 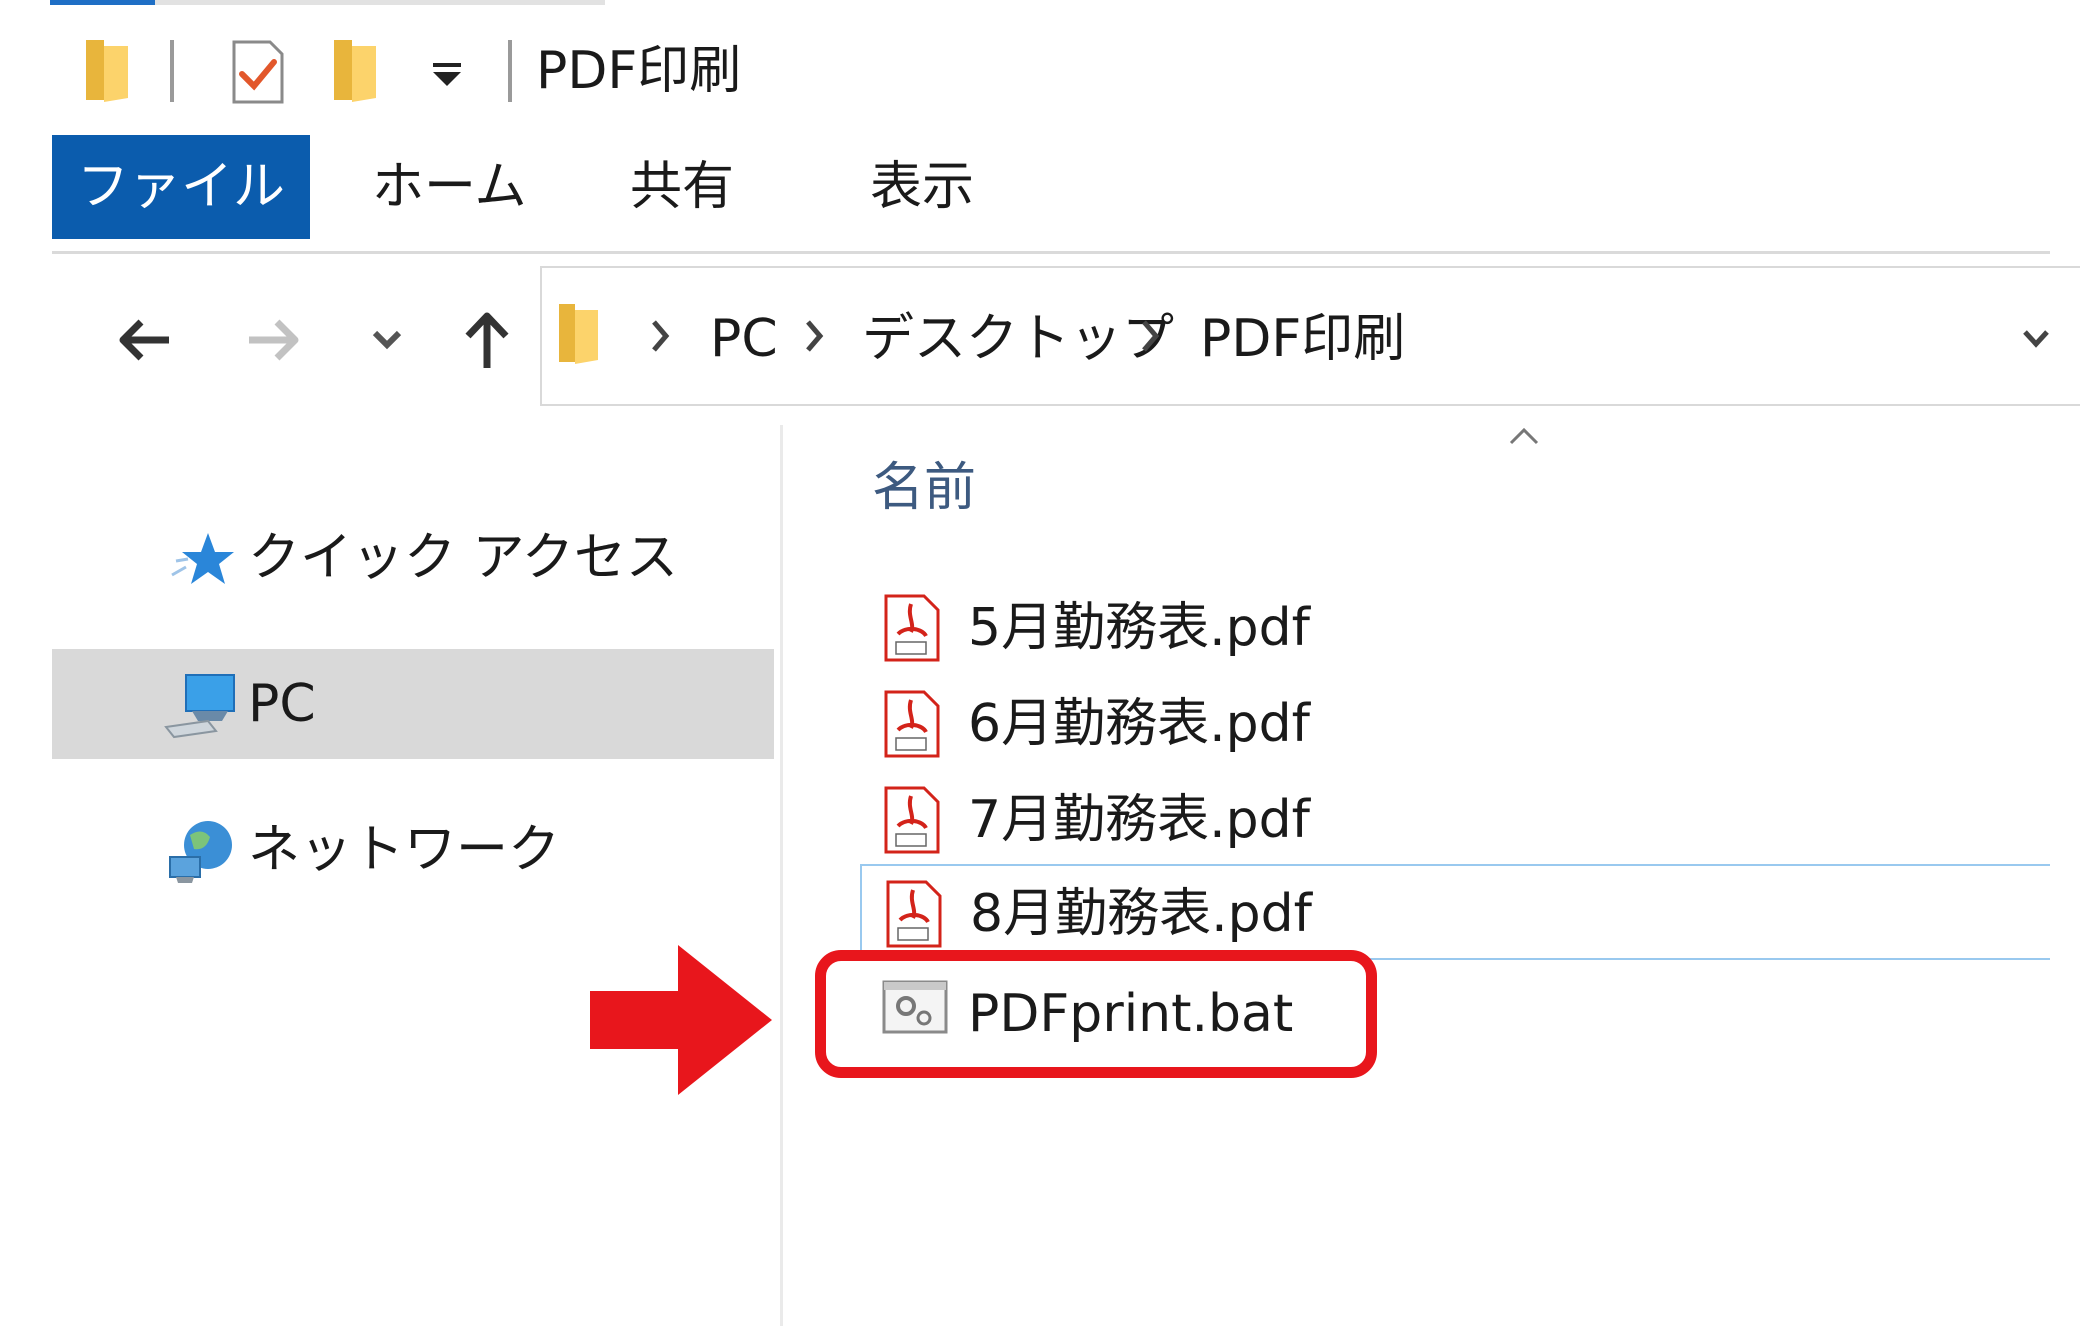 What do you see at coordinates (380, 2) in the screenshot?
I see `window-top-strip` at bounding box center [380, 2].